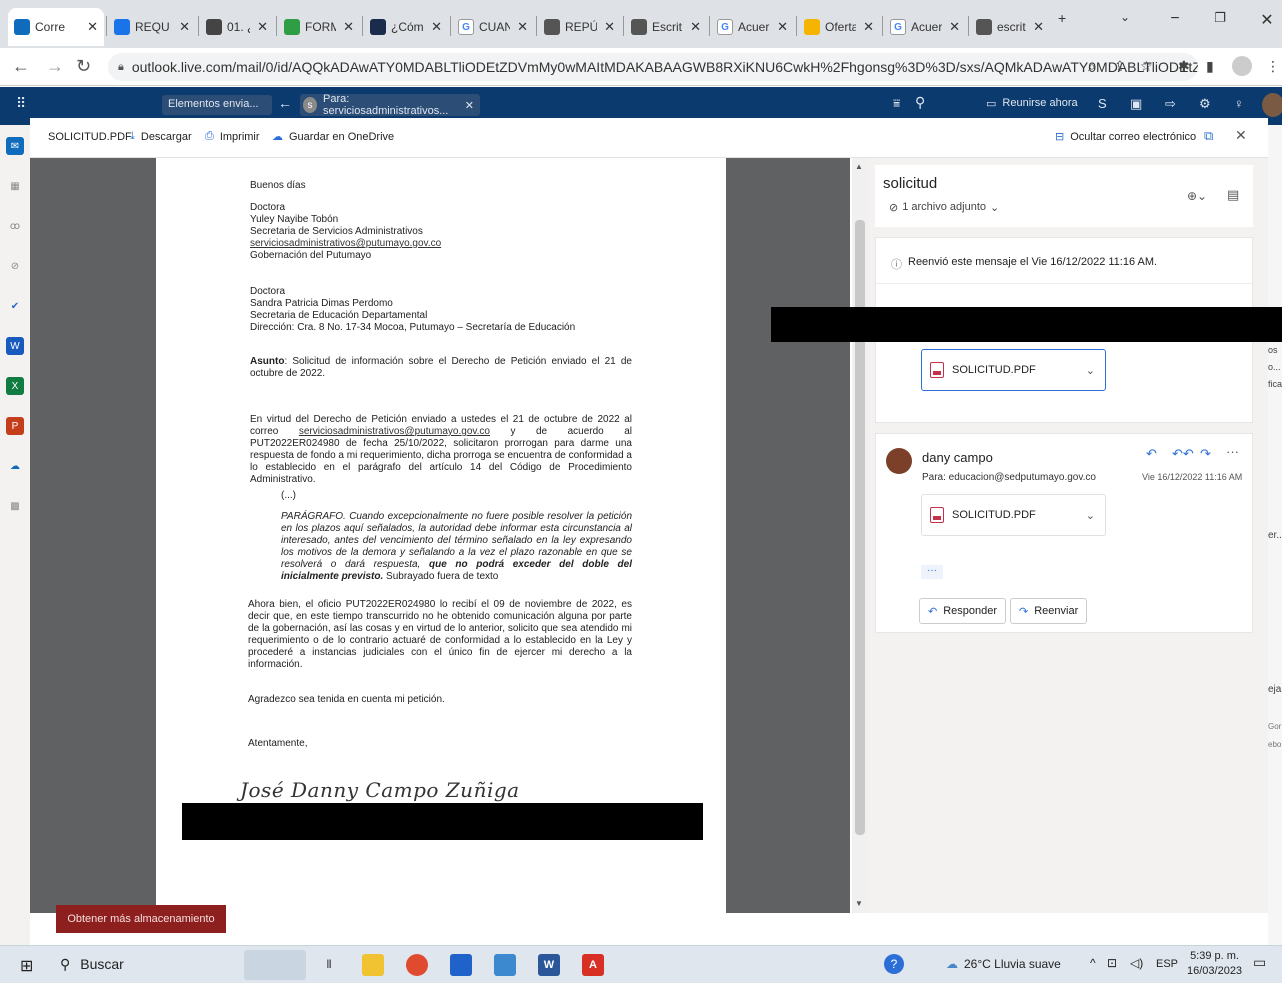 This screenshot has width=1282, height=983. Describe the element at coordinates (373, 965) in the screenshot. I see `file-explorer-icon` at that location.